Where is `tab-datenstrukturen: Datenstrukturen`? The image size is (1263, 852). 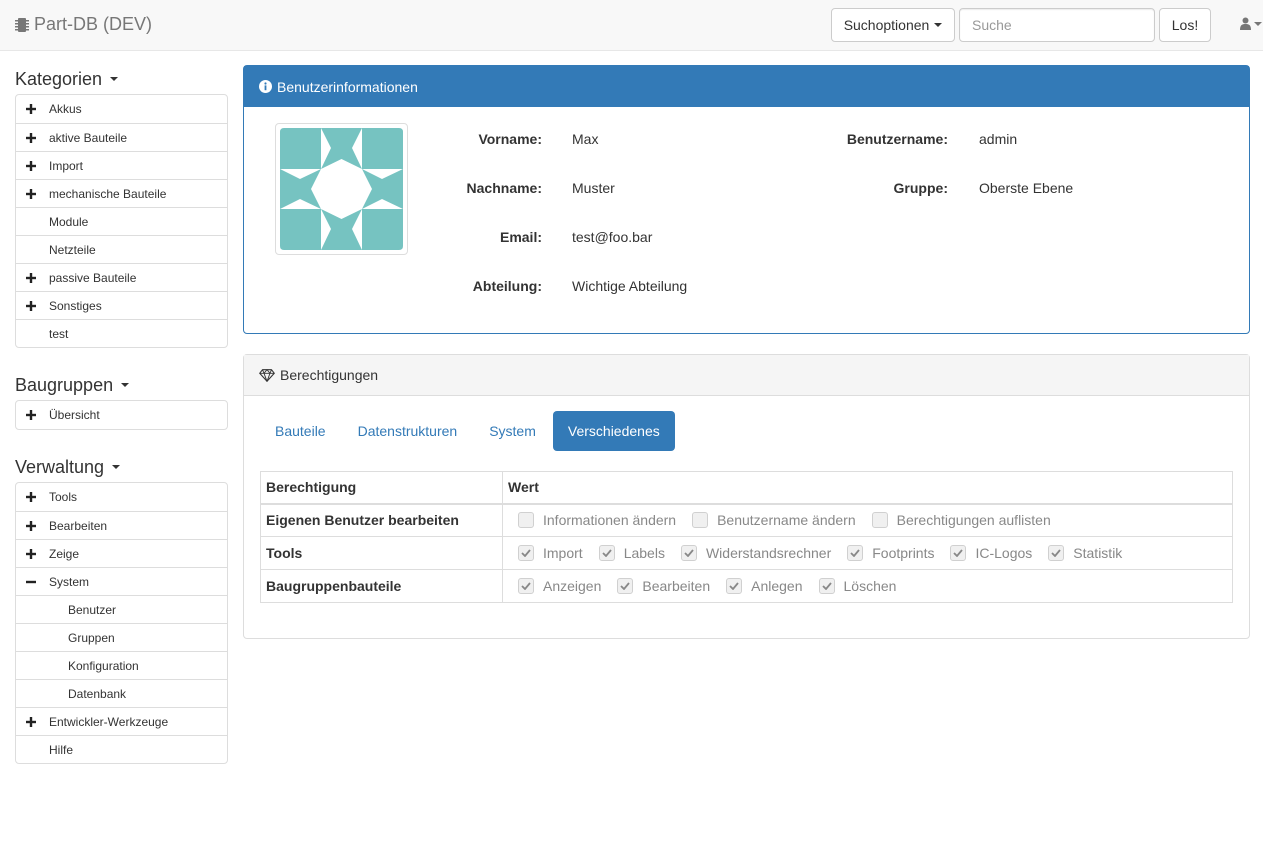
tab-datenstrukturen: Datenstrukturen is located at coordinates (408, 431).